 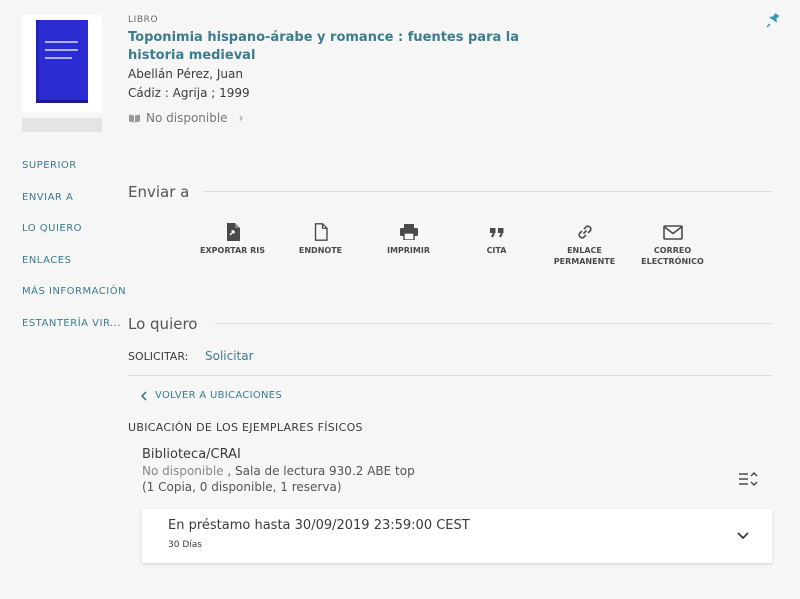 I want to click on location-detail: , Sala de lectura 930.2 ABE top, so click(x=319, y=471).